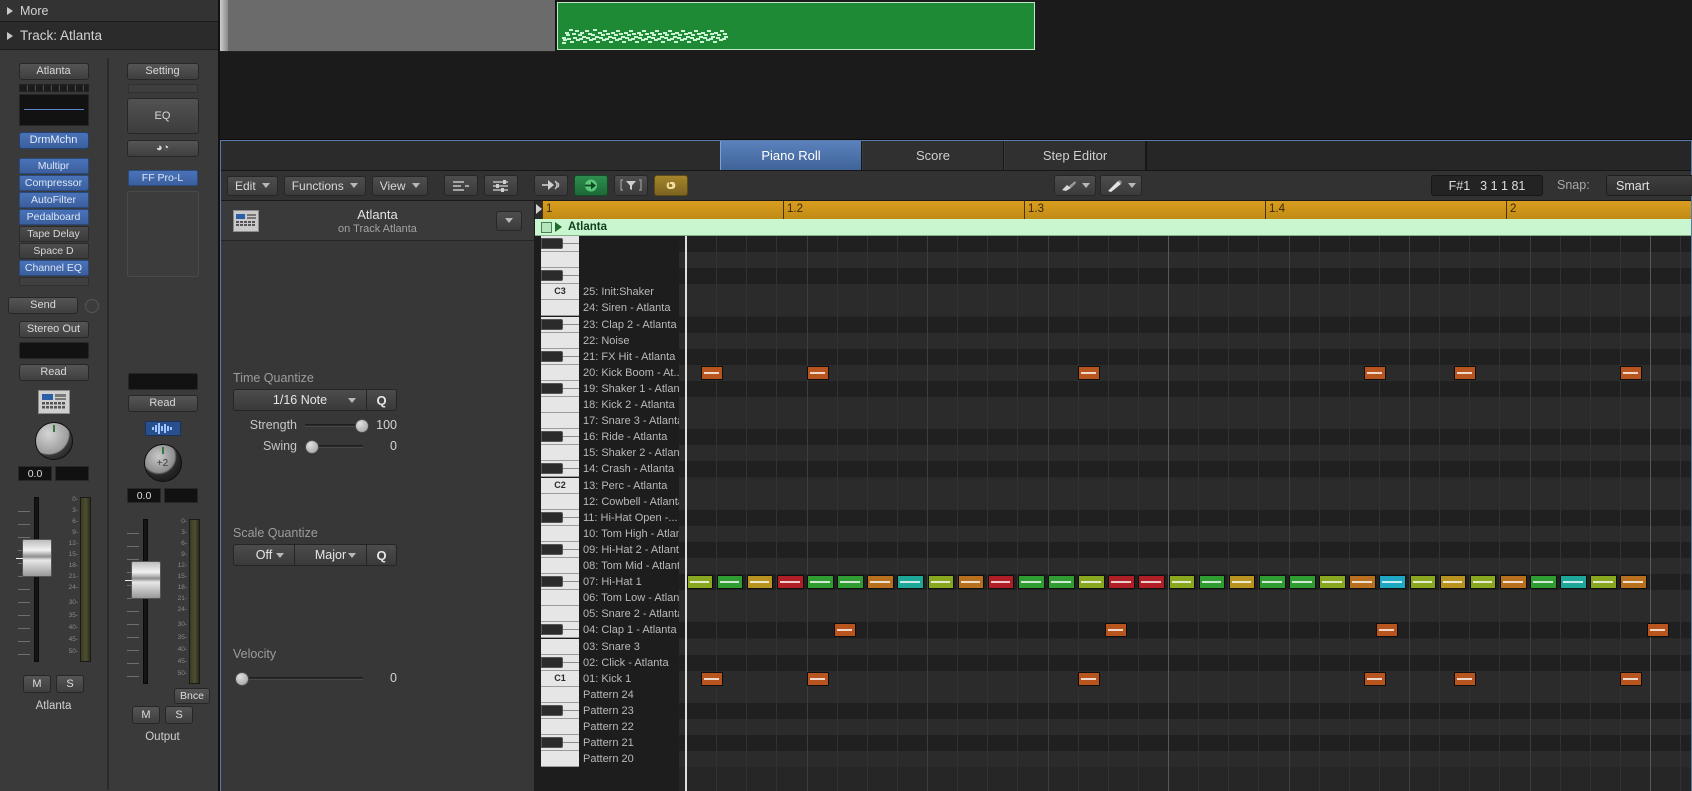  What do you see at coordinates (500, 185) in the screenshot?
I see `automation-icon` at bounding box center [500, 185].